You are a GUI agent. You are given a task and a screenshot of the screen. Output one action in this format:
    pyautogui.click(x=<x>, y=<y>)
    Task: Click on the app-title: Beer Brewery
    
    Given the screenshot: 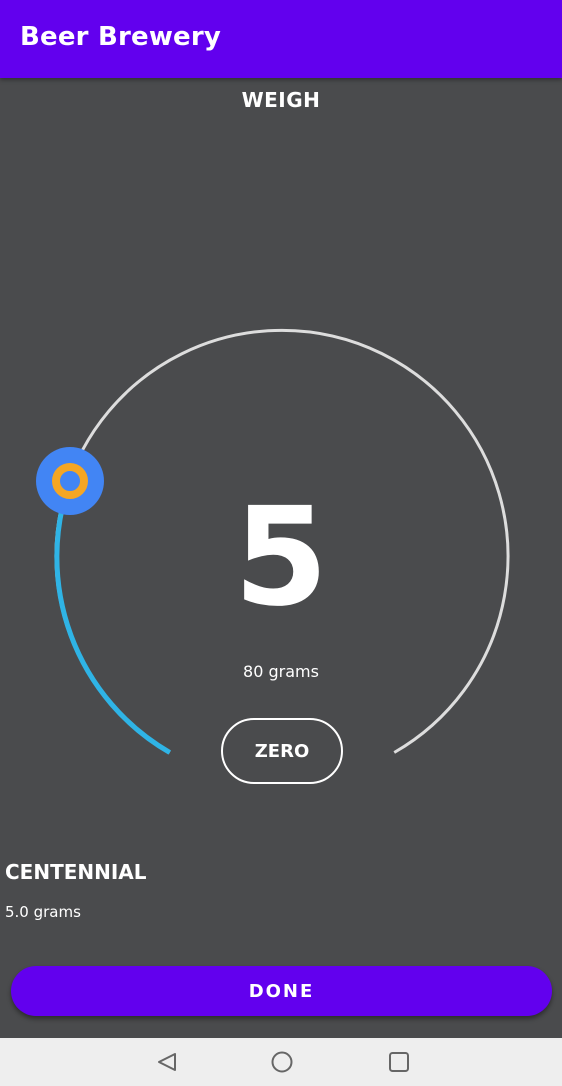 What is the action you would take?
    pyautogui.click(x=121, y=37)
    